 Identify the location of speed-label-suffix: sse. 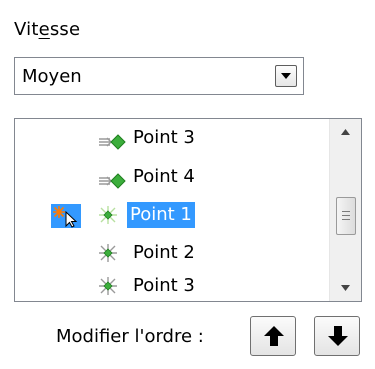
(65, 29).